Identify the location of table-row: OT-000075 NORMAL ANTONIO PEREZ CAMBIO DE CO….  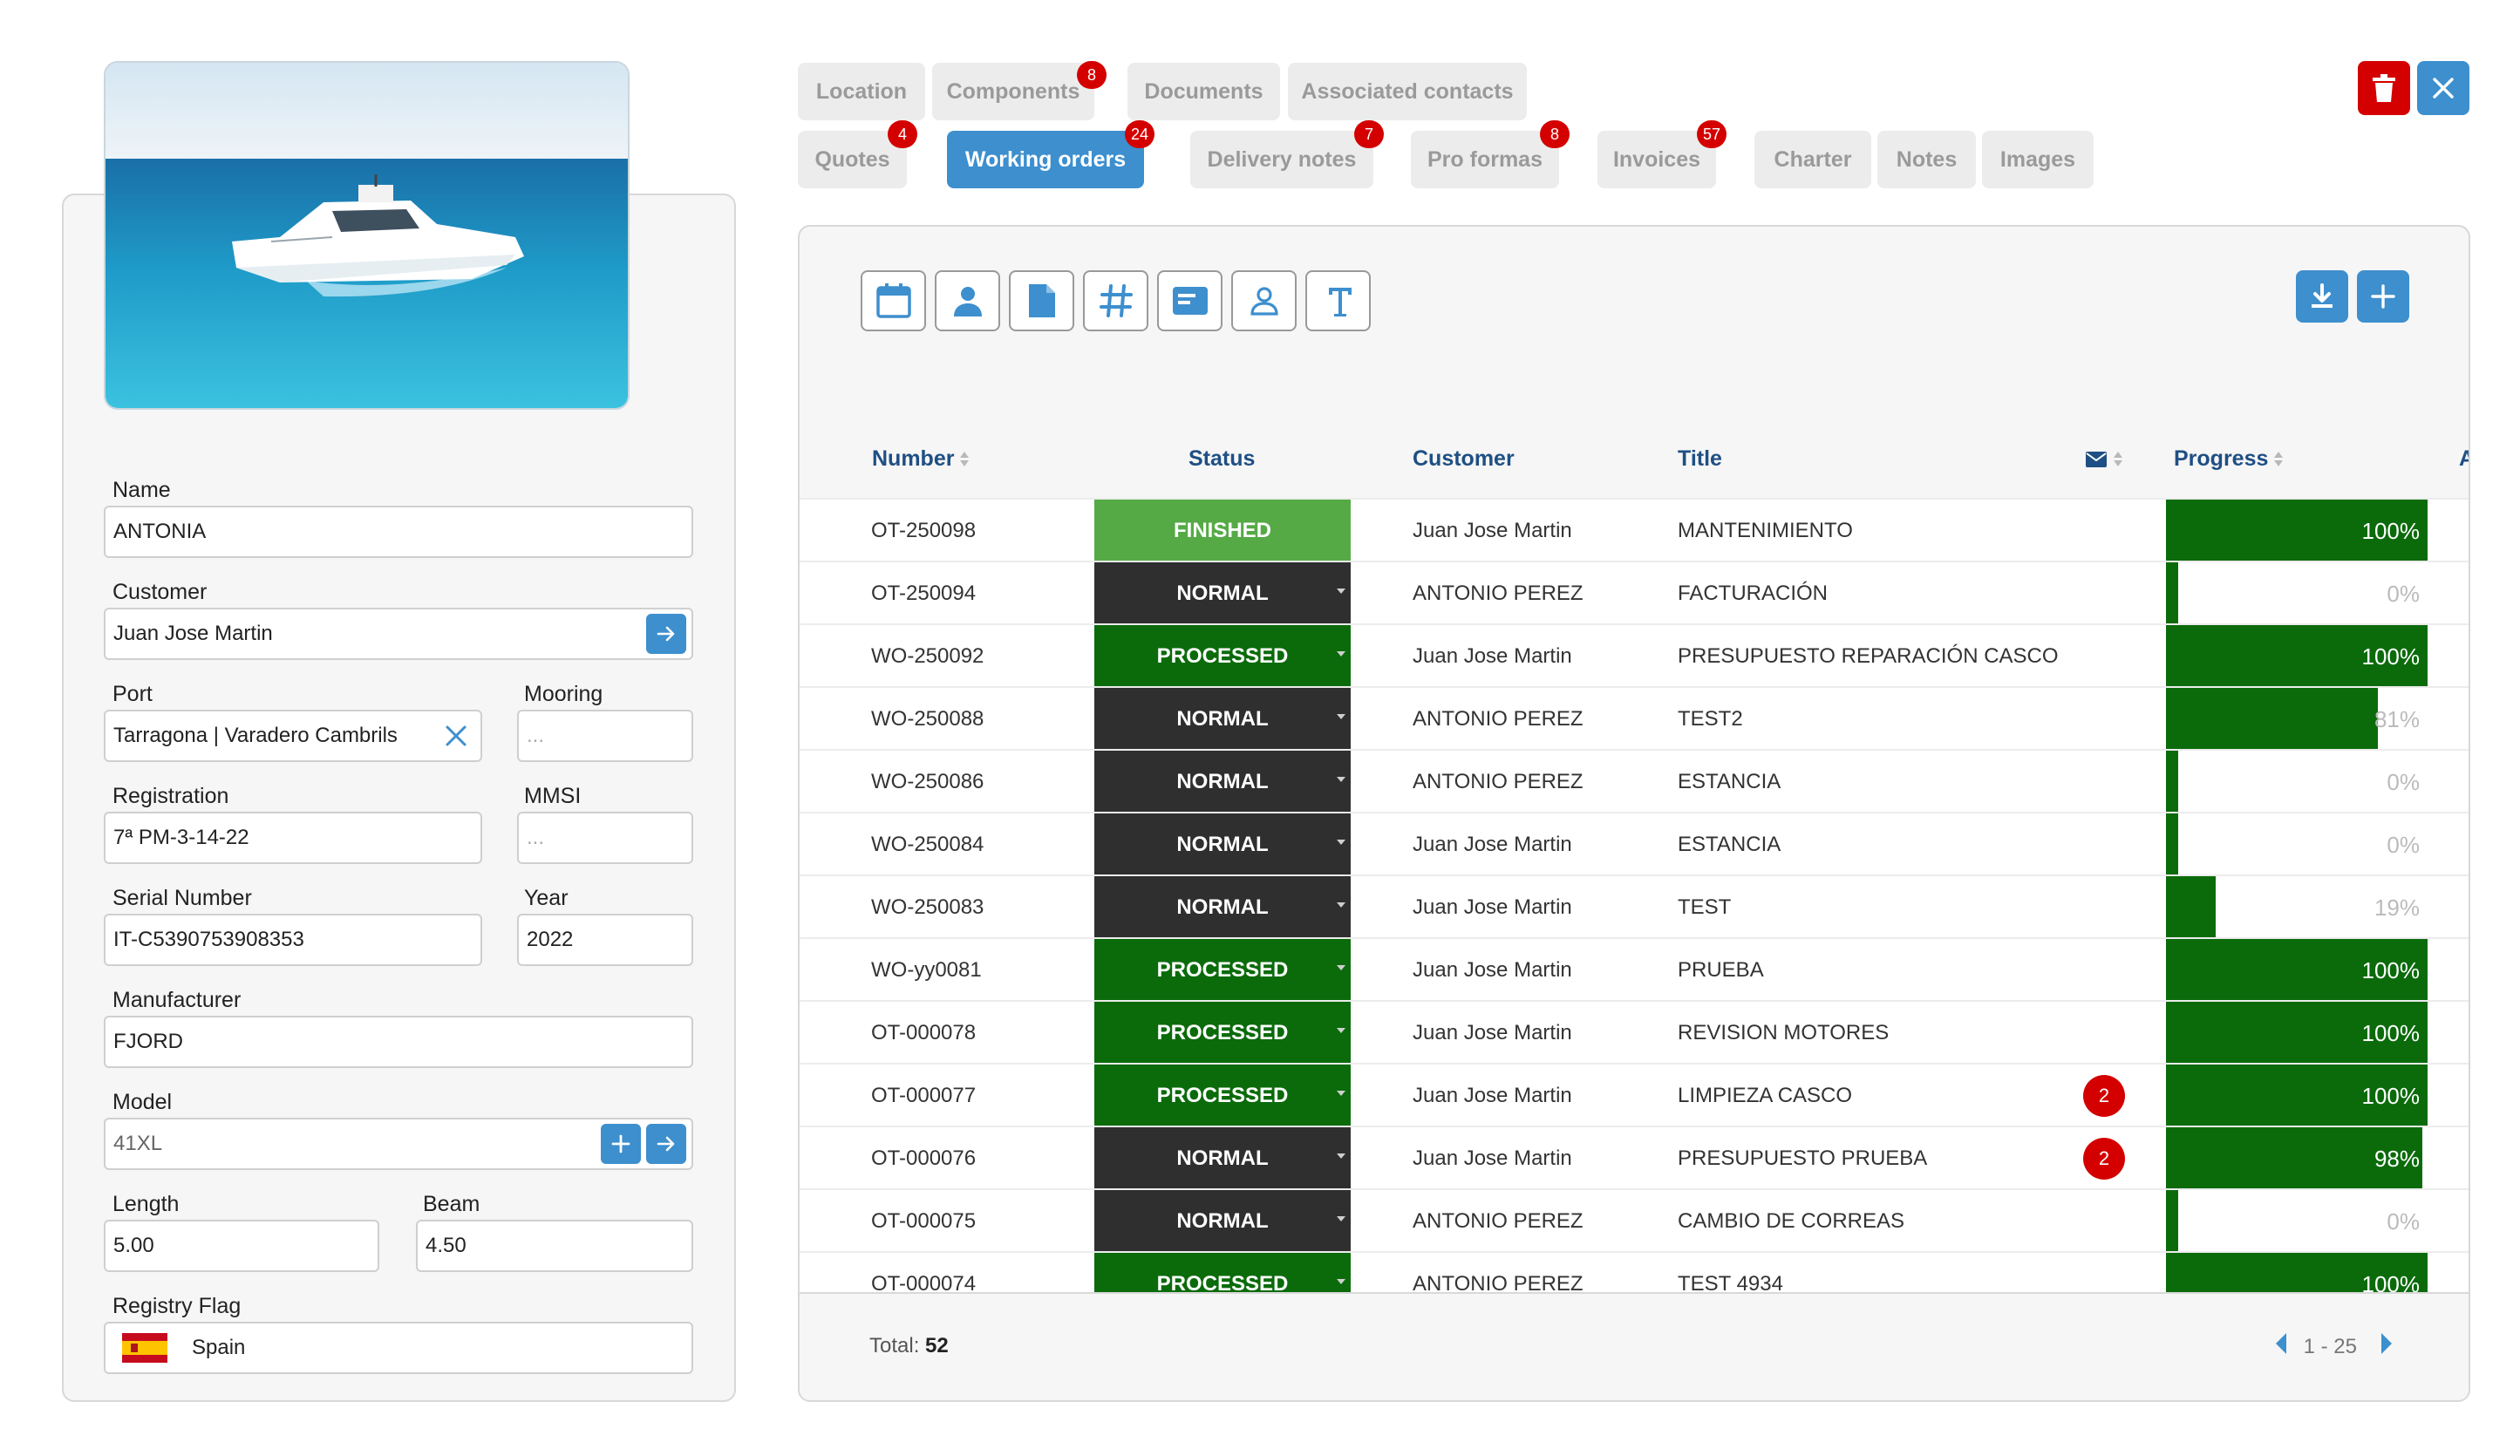
(1634, 1220).